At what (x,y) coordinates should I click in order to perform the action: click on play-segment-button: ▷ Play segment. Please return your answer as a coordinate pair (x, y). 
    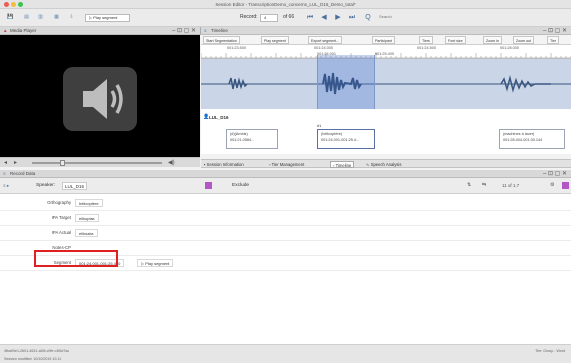
    Looking at the image, I should click on (107, 18).